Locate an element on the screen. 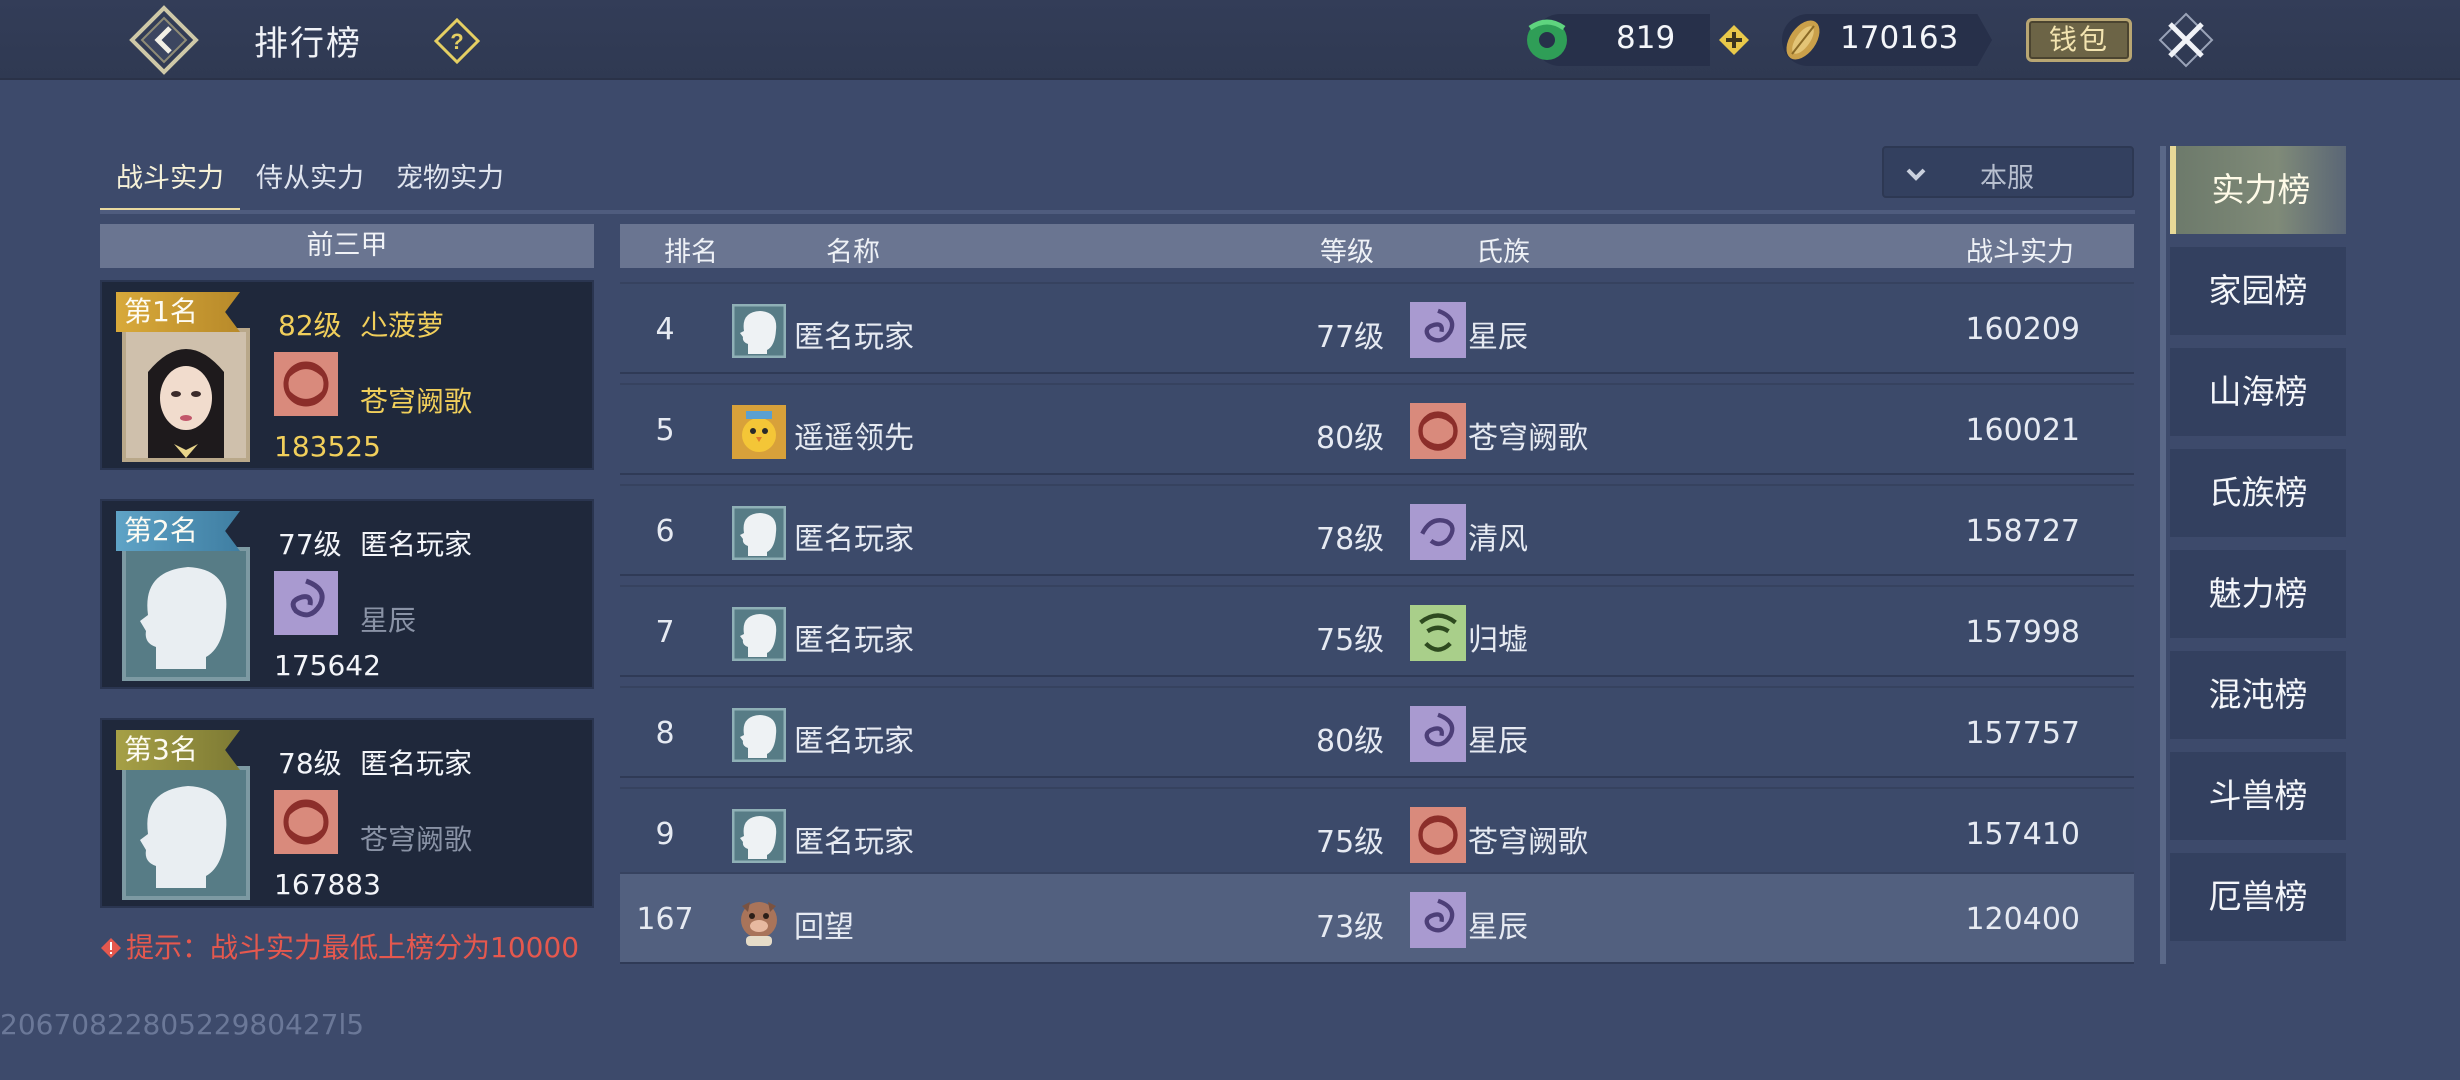  row-player-name: 回望 is located at coordinates (824, 927).